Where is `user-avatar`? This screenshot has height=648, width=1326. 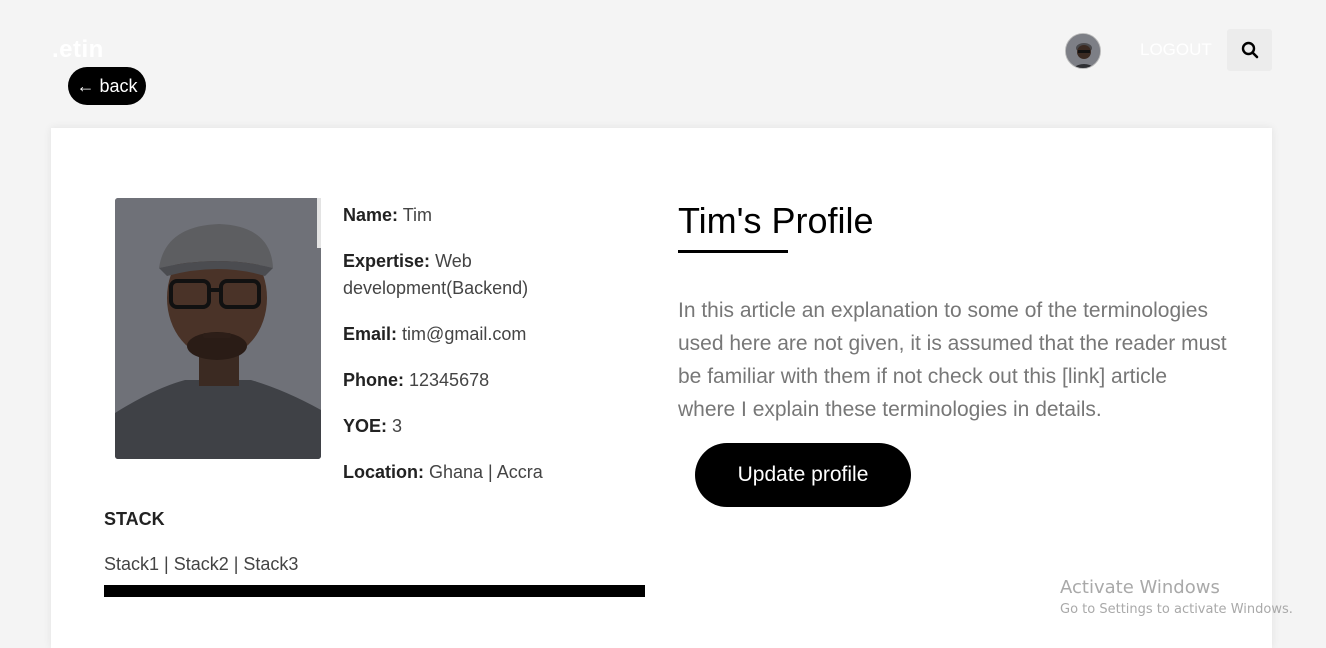
user-avatar is located at coordinates (1083, 51).